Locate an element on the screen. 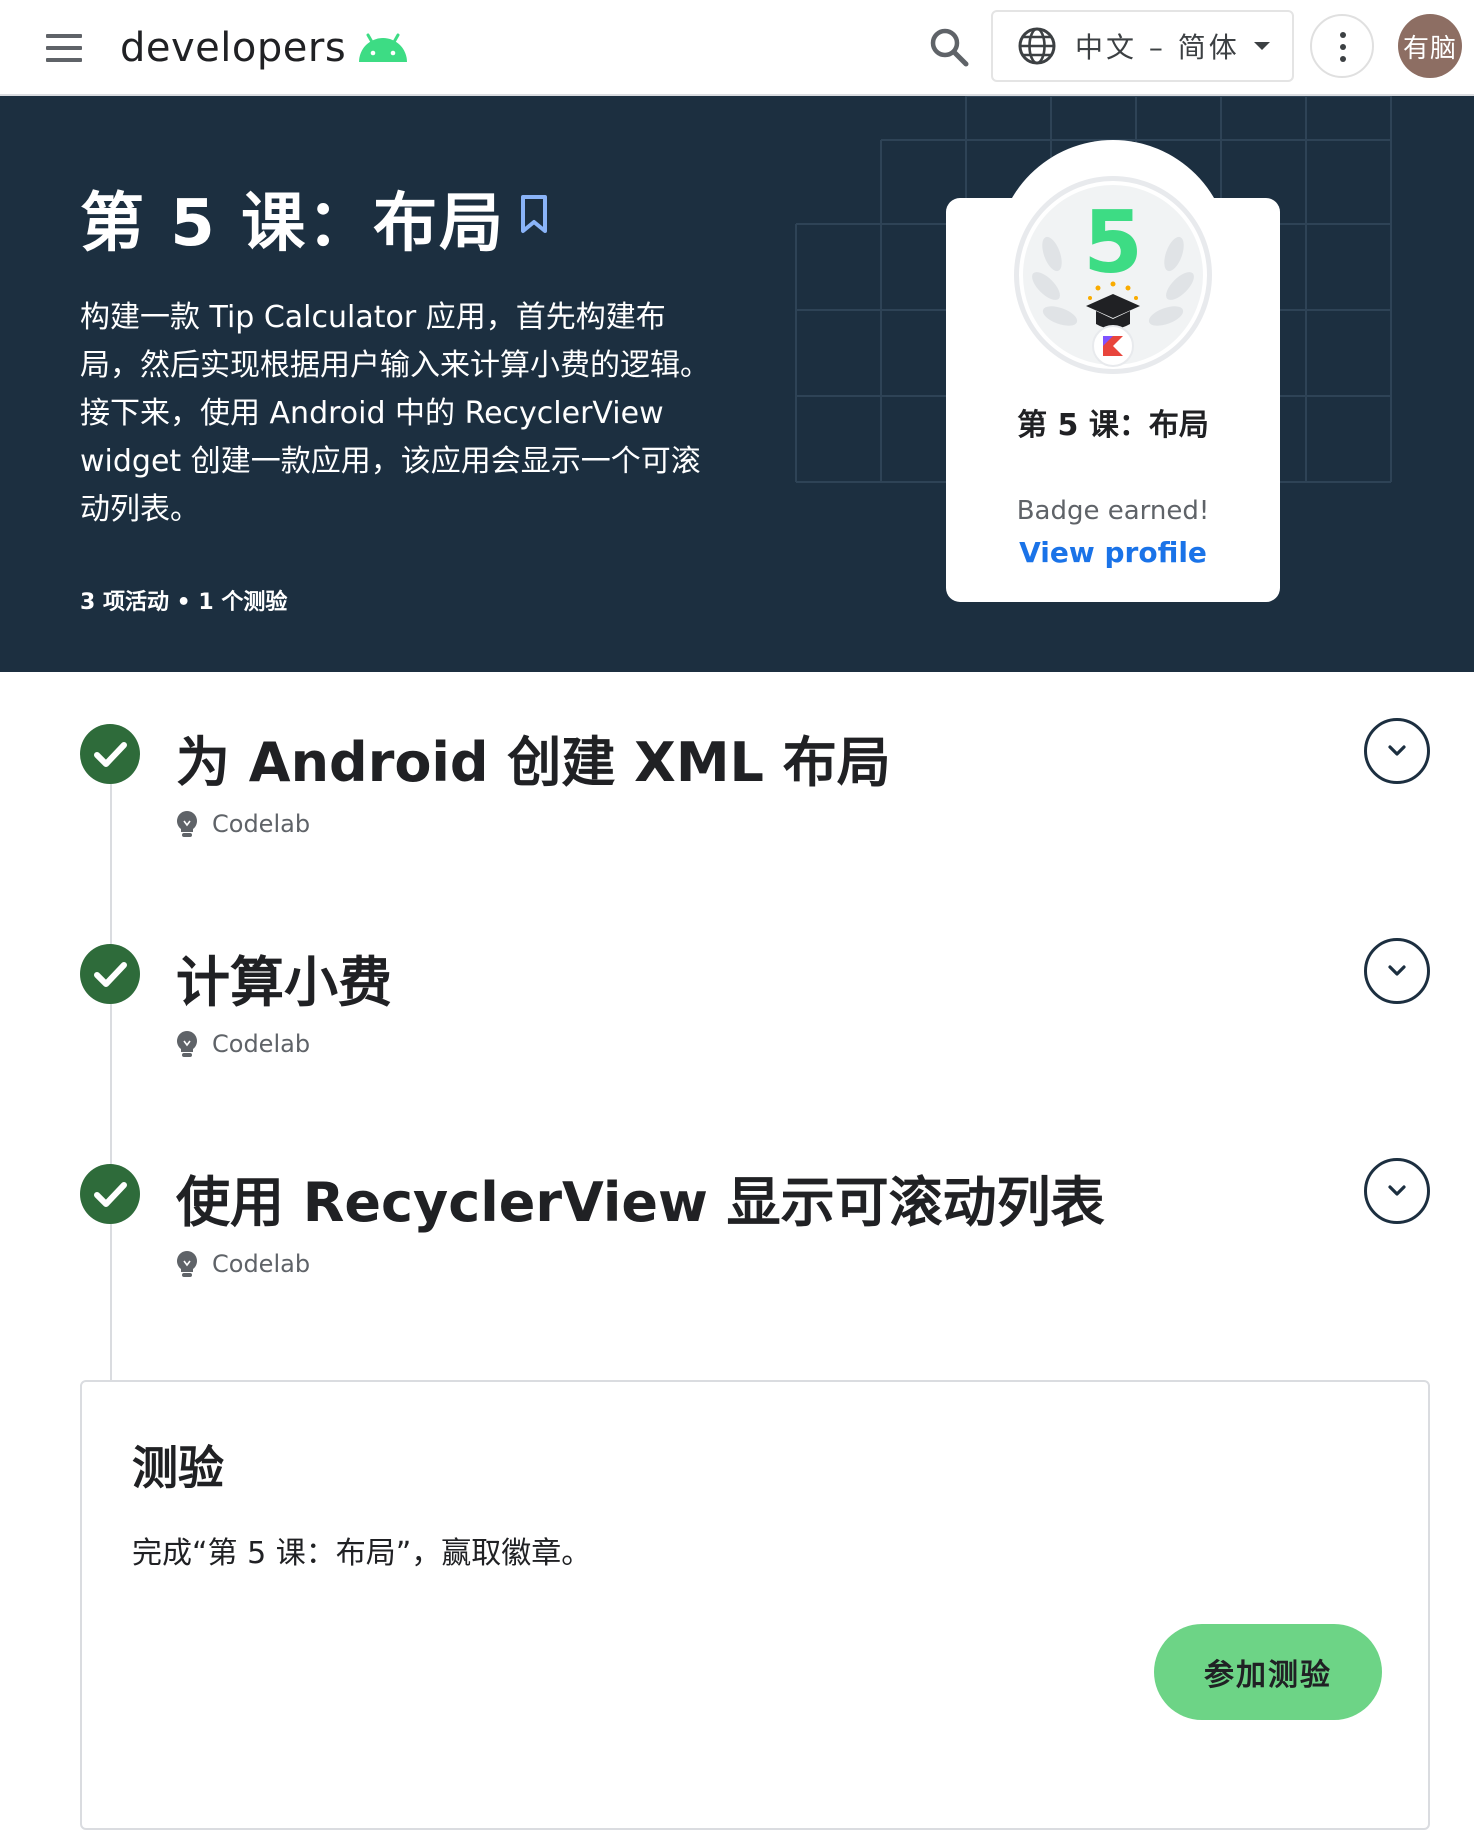 This screenshot has width=1474, height=1838. lesson-title: 第 5 课：布局 is located at coordinates (293, 224).